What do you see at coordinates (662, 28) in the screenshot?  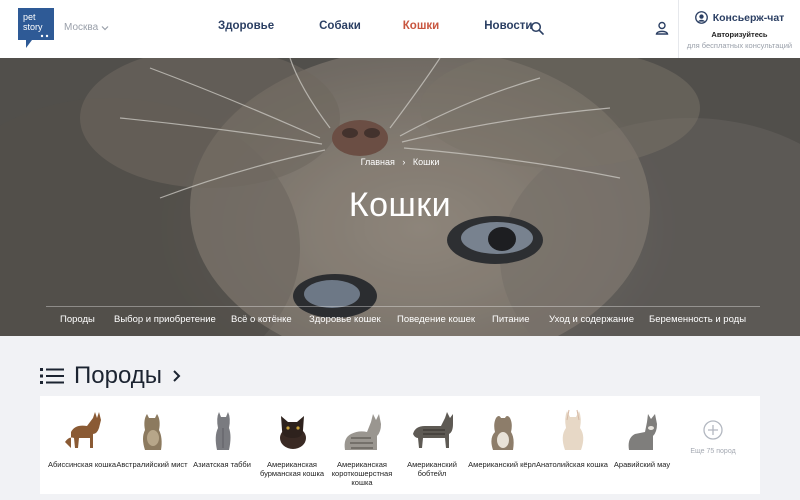 I see `user-icon` at bounding box center [662, 28].